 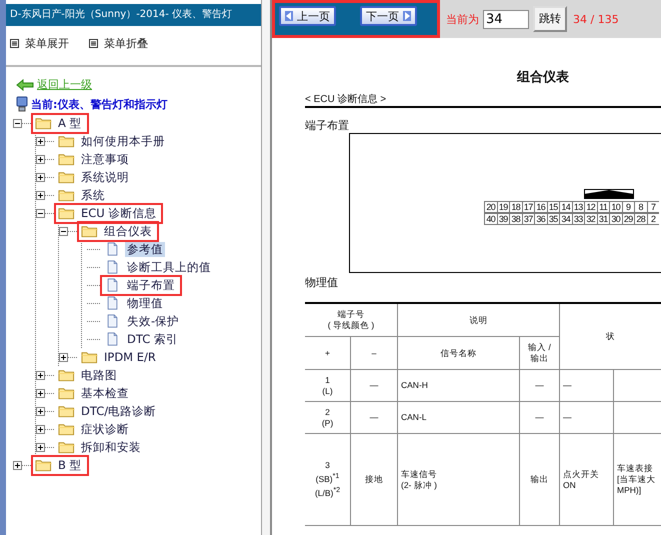 What do you see at coordinates (145, 249) in the screenshot?
I see `tree-item: 参考值` at bounding box center [145, 249].